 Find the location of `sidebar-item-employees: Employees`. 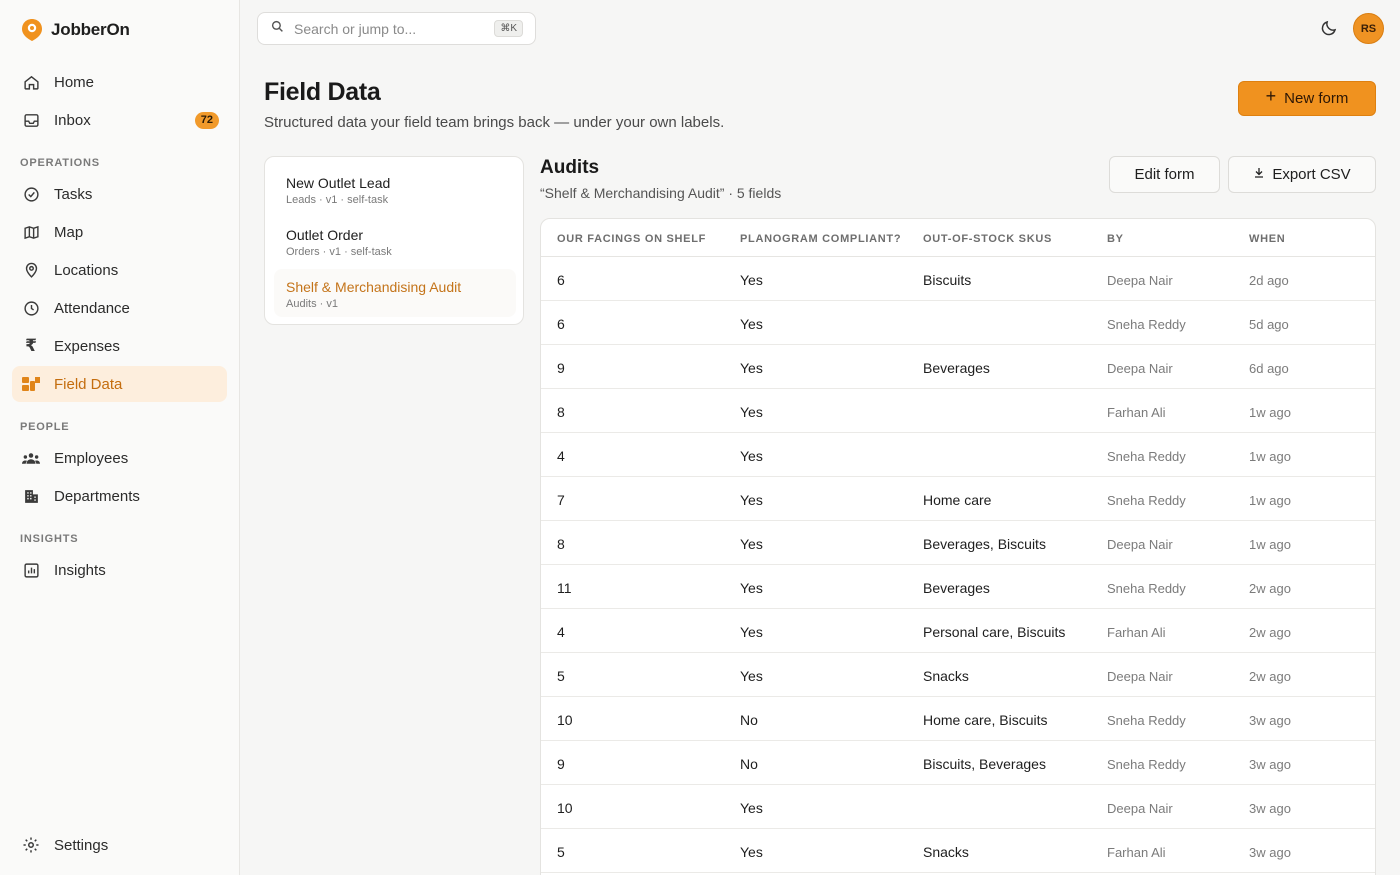

sidebar-item-employees: Employees is located at coordinates (119, 458).